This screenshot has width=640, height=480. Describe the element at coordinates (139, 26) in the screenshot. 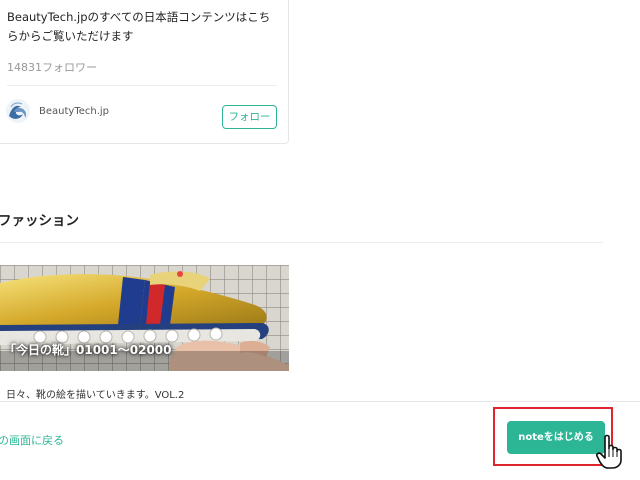

I see `profile-description: BeautyTech.jpのすべての日本語コンテンツはこちらからご覧いただけます` at that location.